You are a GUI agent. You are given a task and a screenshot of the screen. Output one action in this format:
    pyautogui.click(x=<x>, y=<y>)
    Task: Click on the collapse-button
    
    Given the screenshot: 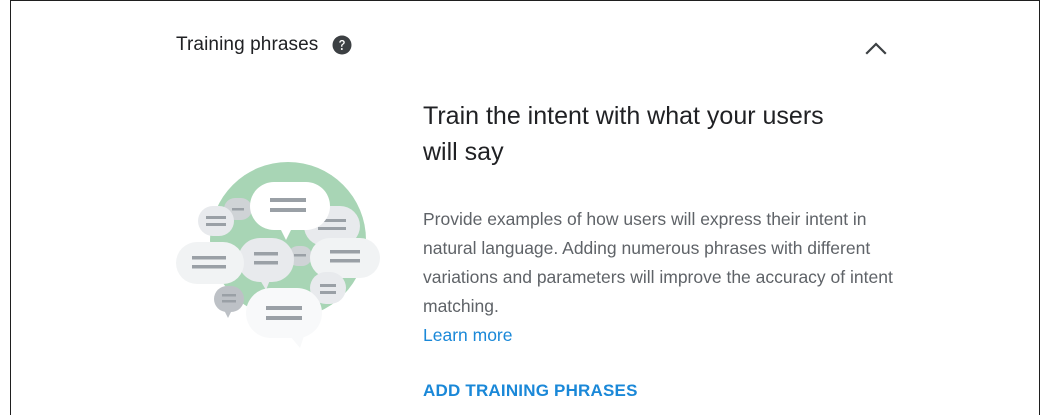 What is the action you would take?
    pyautogui.click(x=876, y=50)
    